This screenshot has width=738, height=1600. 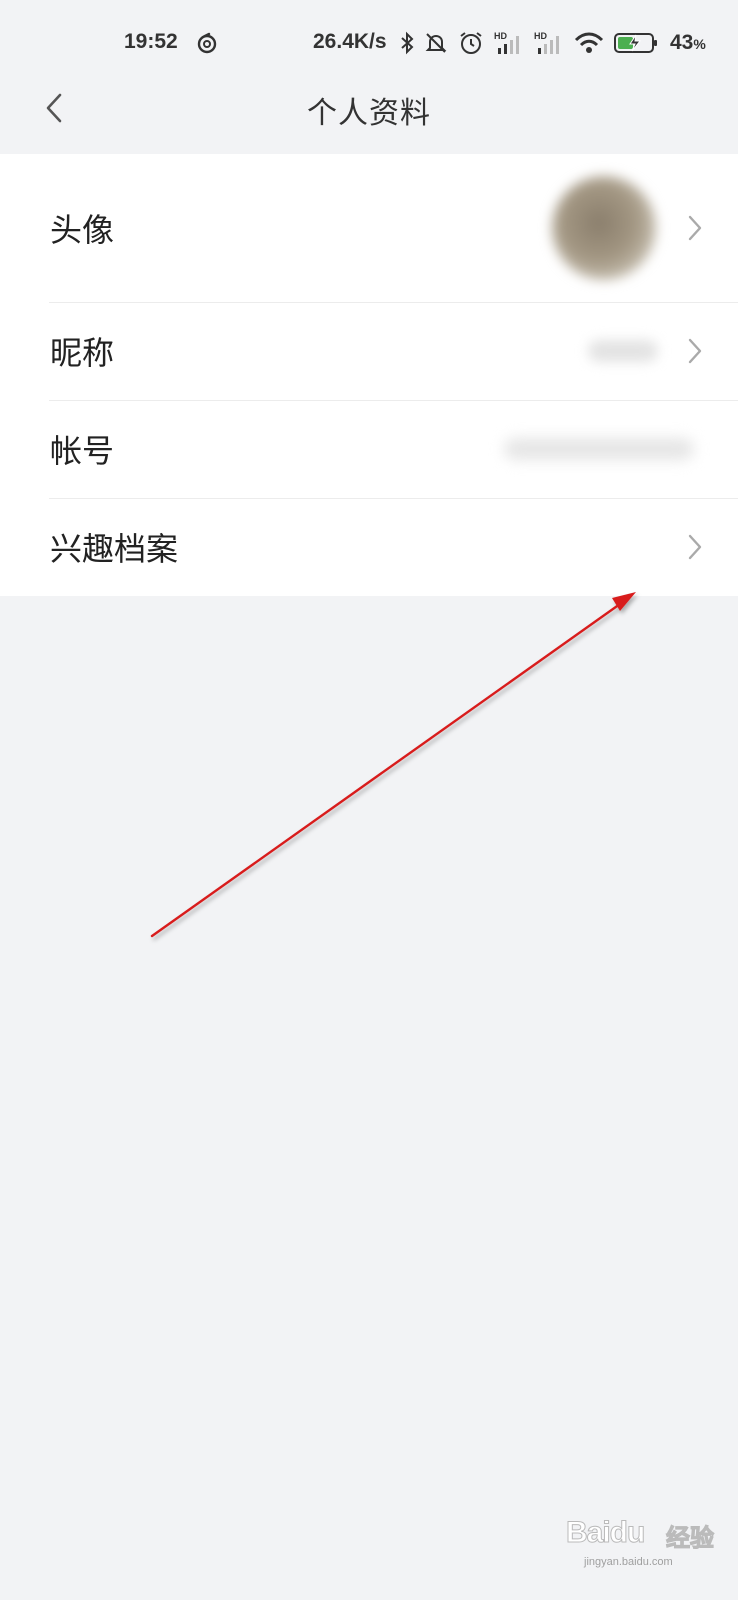 What do you see at coordinates (114, 549) in the screenshot?
I see `interest-profile-label: 兴趣档案` at bounding box center [114, 549].